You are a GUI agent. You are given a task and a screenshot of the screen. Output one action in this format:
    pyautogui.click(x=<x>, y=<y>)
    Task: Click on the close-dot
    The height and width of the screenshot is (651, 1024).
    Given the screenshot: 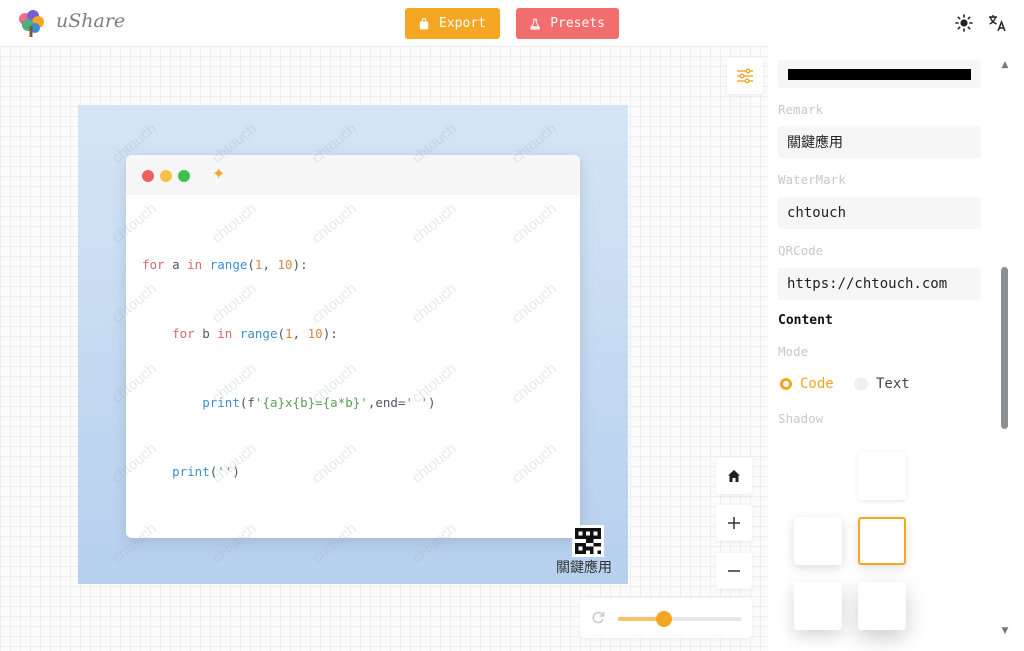 What is the action you would take?
    pyautogui.click(x=148, y=176)
    